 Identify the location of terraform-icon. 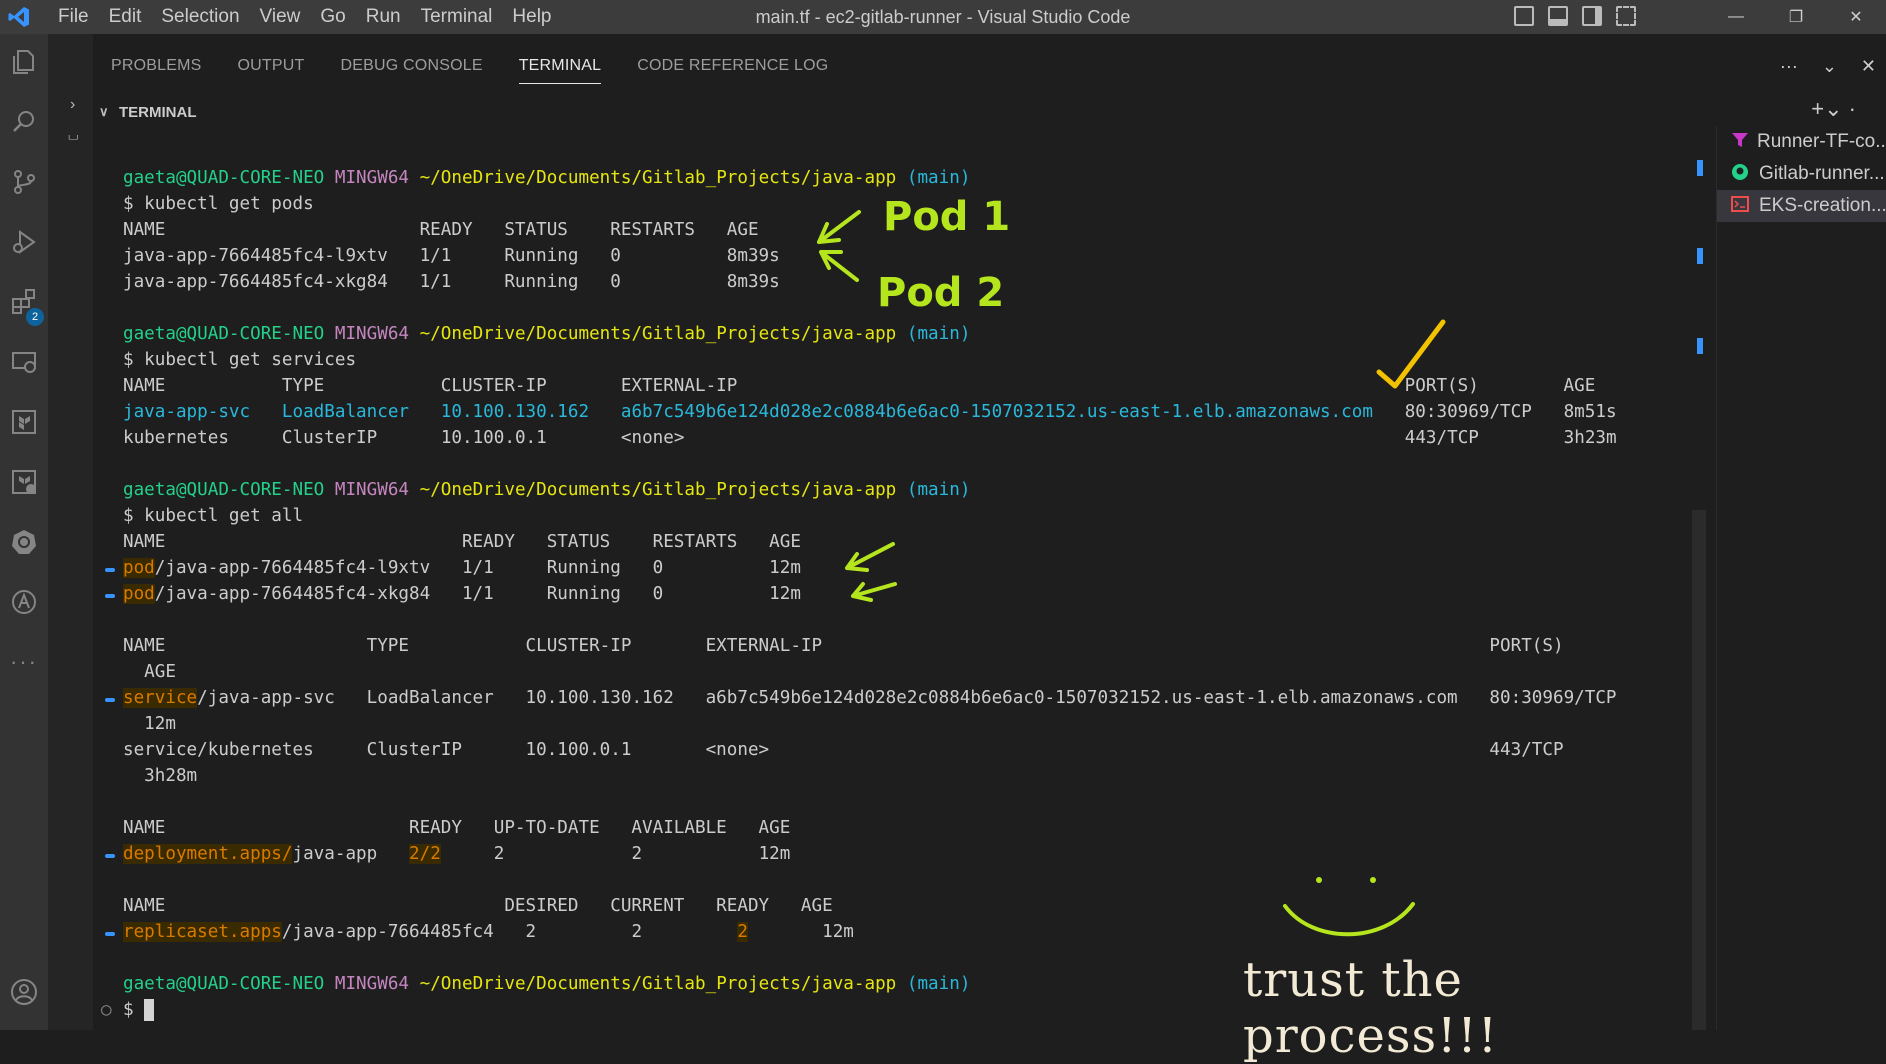
(24, 422).